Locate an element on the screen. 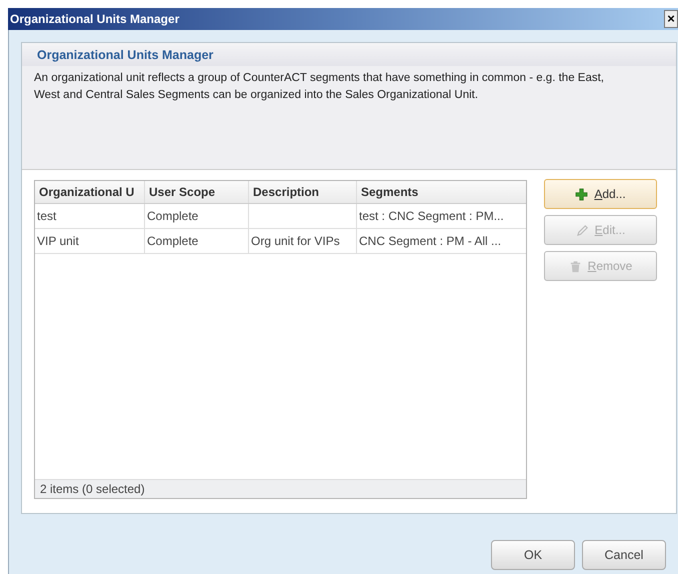 The image size is (678, 574). panel-title: Organizational Units Manager is located at coordinates (125, 55).